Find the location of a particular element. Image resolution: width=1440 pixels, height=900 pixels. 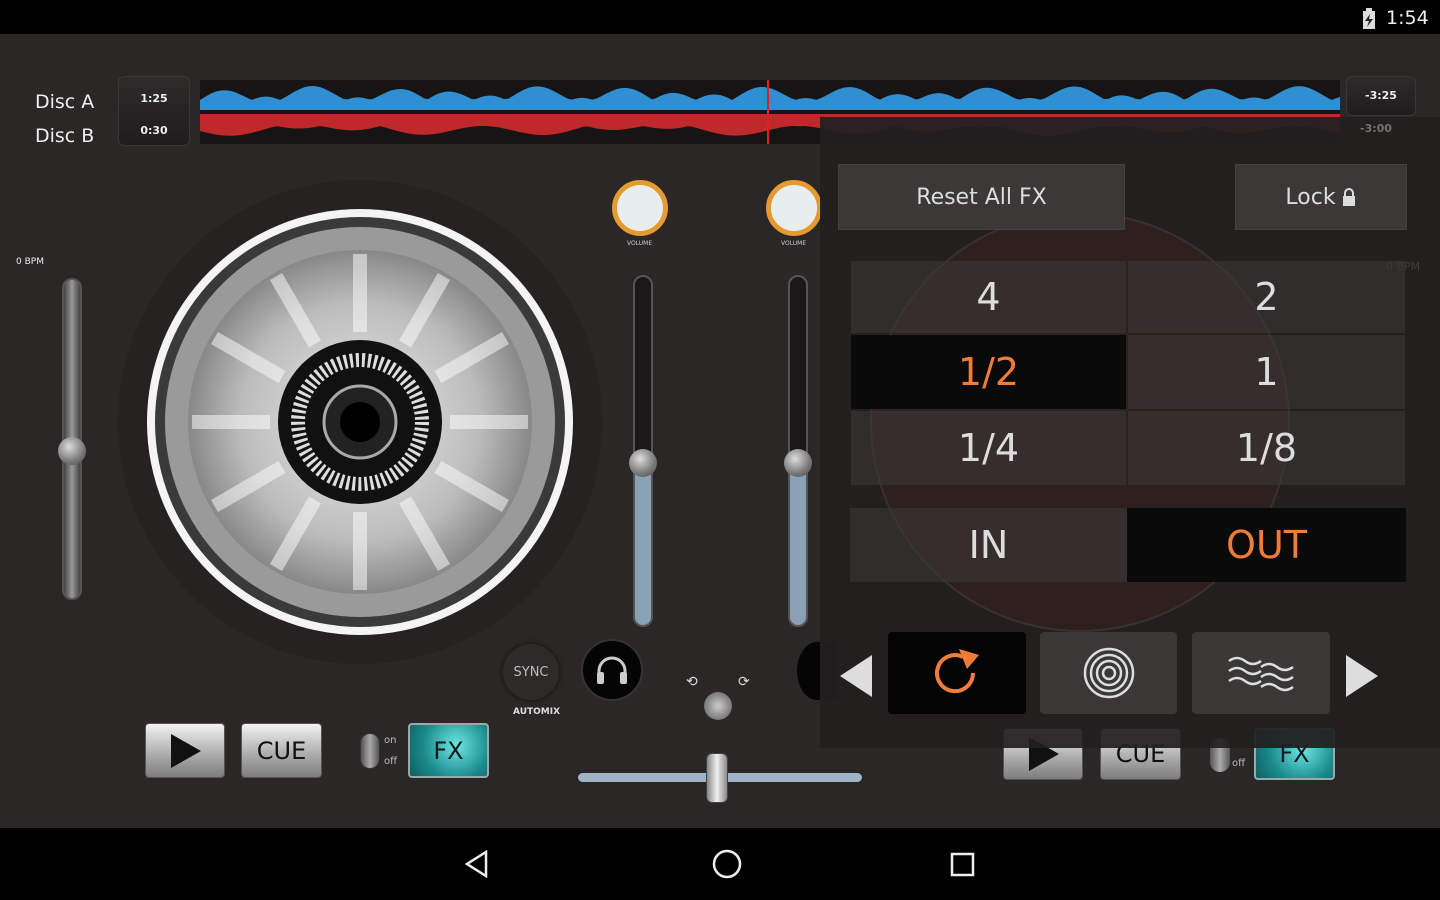

bpm-readout: 0 BPM is located at coordinates (30, 262).